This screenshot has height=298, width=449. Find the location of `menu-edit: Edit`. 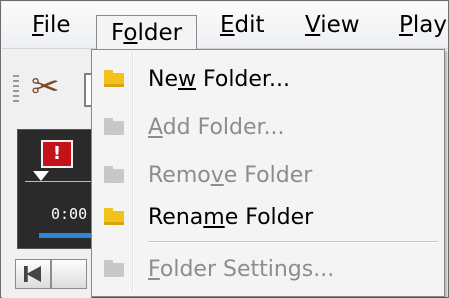

menu-edit: Edit is located at coordinates (242, 25).